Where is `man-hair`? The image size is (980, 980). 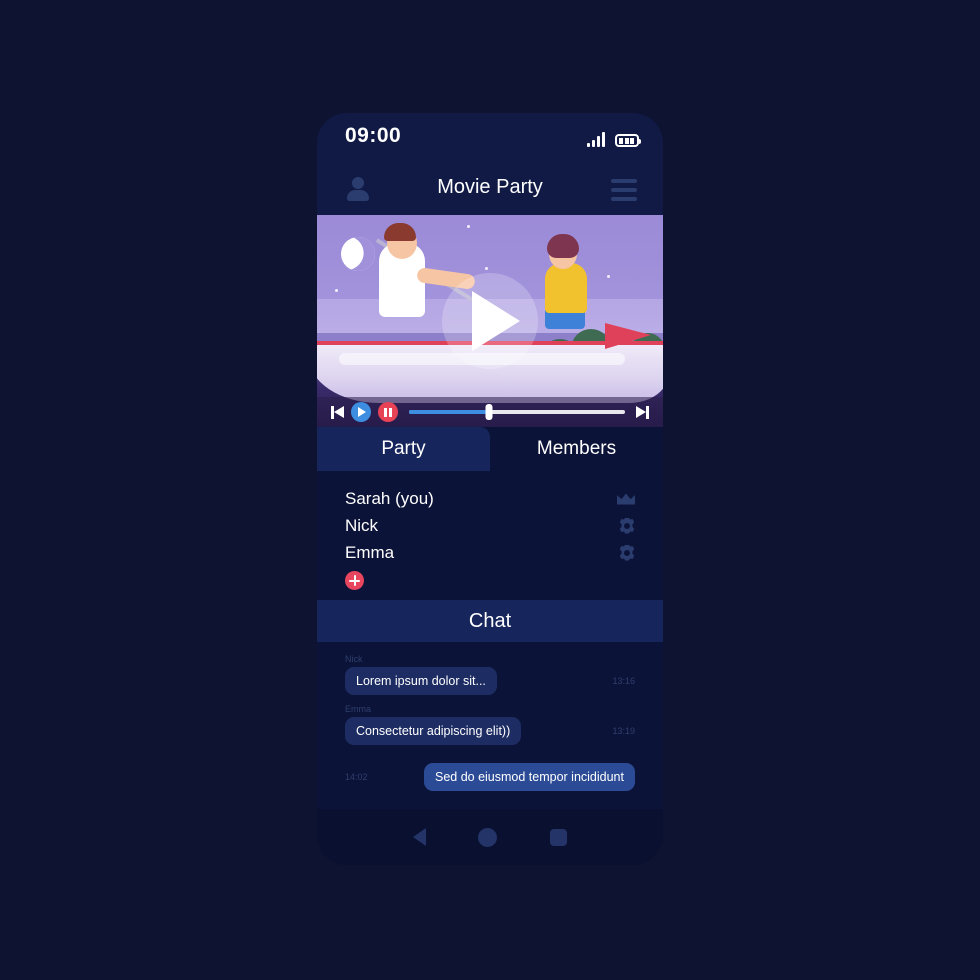 man-hair is located at coordinates (400, 232).